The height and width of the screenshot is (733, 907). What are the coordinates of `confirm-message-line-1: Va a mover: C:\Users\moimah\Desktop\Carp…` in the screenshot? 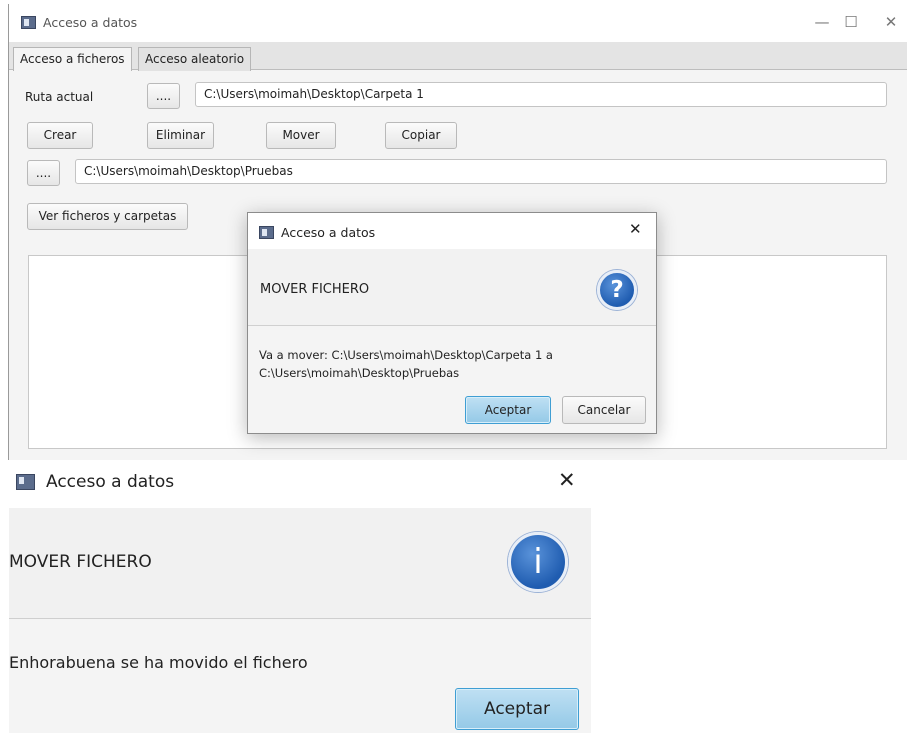 It's located at (406, 355).